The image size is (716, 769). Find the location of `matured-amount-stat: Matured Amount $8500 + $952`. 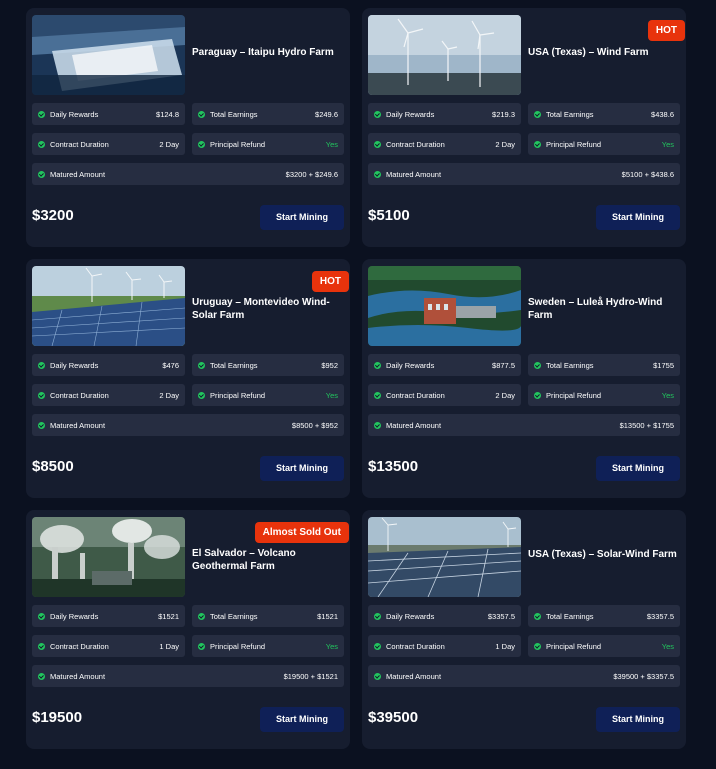

matured-amount-stat: Matured Amount $8500 + $952 is located at coordinates (188, 425).